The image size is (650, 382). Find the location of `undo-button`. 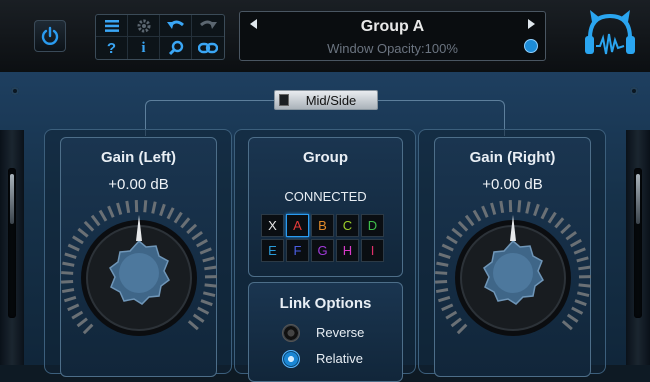

undo-button is located at coordinates (176, 26).